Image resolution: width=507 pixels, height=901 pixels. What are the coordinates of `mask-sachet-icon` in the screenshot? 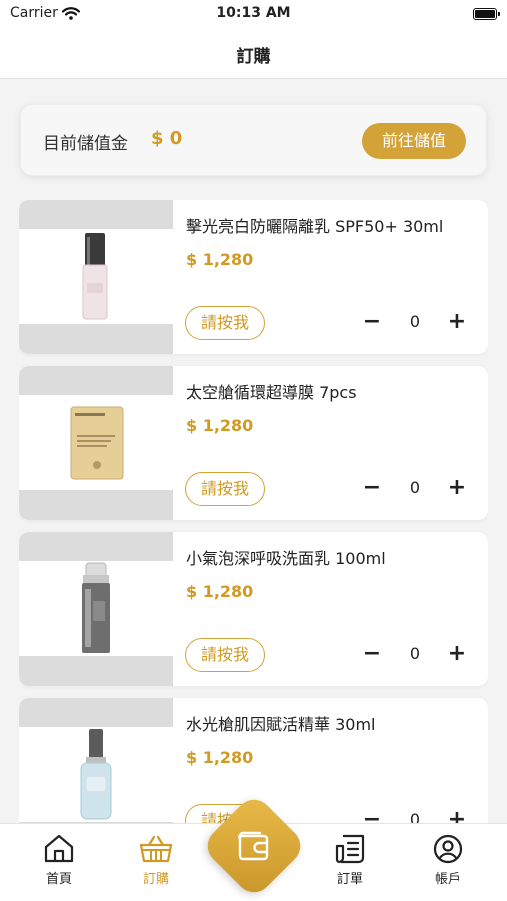 It's located at (97, 443).